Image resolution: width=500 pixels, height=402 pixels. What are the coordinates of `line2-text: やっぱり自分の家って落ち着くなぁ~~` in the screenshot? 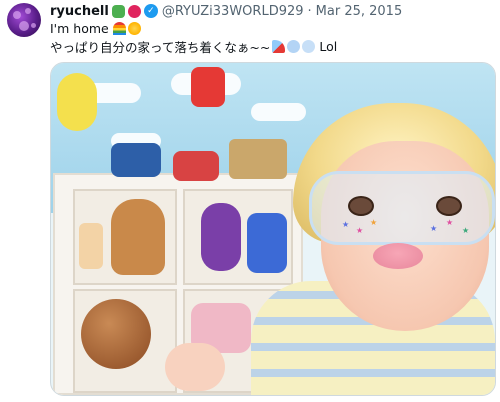 It's located at (160, 47).